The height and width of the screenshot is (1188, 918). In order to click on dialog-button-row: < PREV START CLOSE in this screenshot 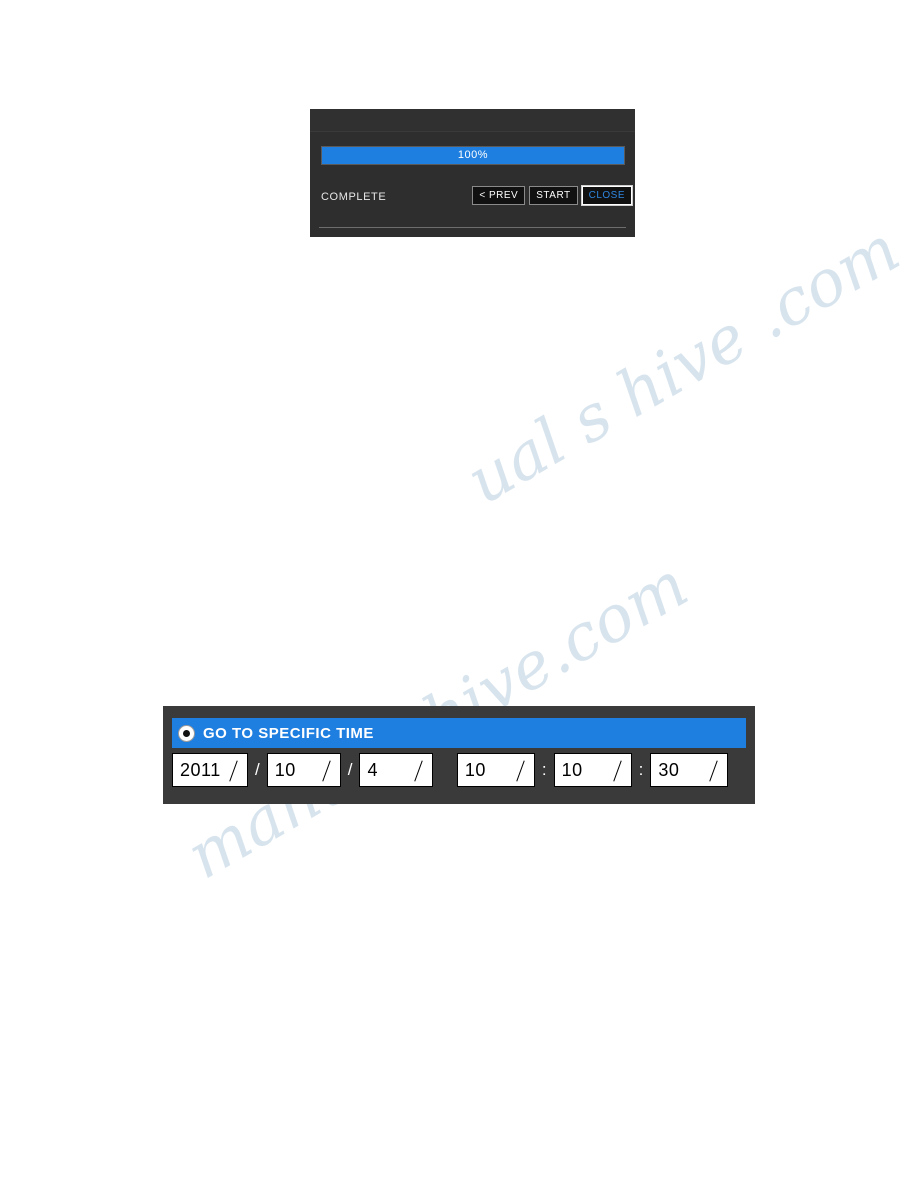, I will do `click(553, 195)`.